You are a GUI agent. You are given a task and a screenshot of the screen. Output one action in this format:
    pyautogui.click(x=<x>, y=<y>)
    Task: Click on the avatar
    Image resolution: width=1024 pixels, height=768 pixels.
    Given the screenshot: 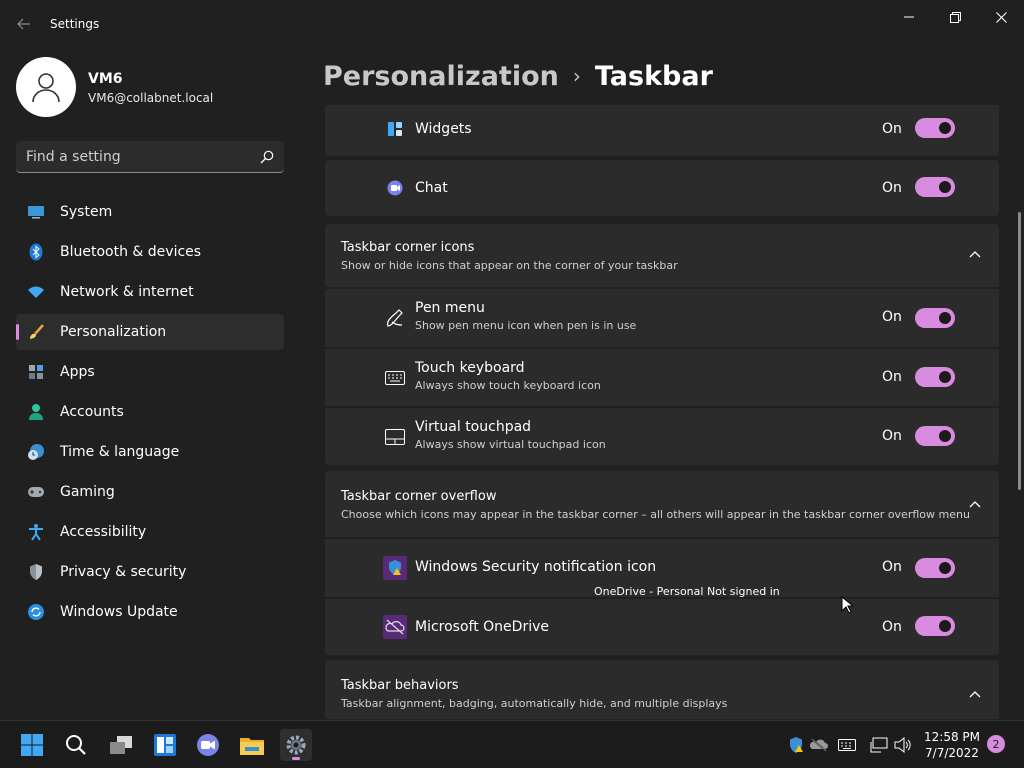 What is the action you would take?
    pyautogui.click(x=46, y=87)
    